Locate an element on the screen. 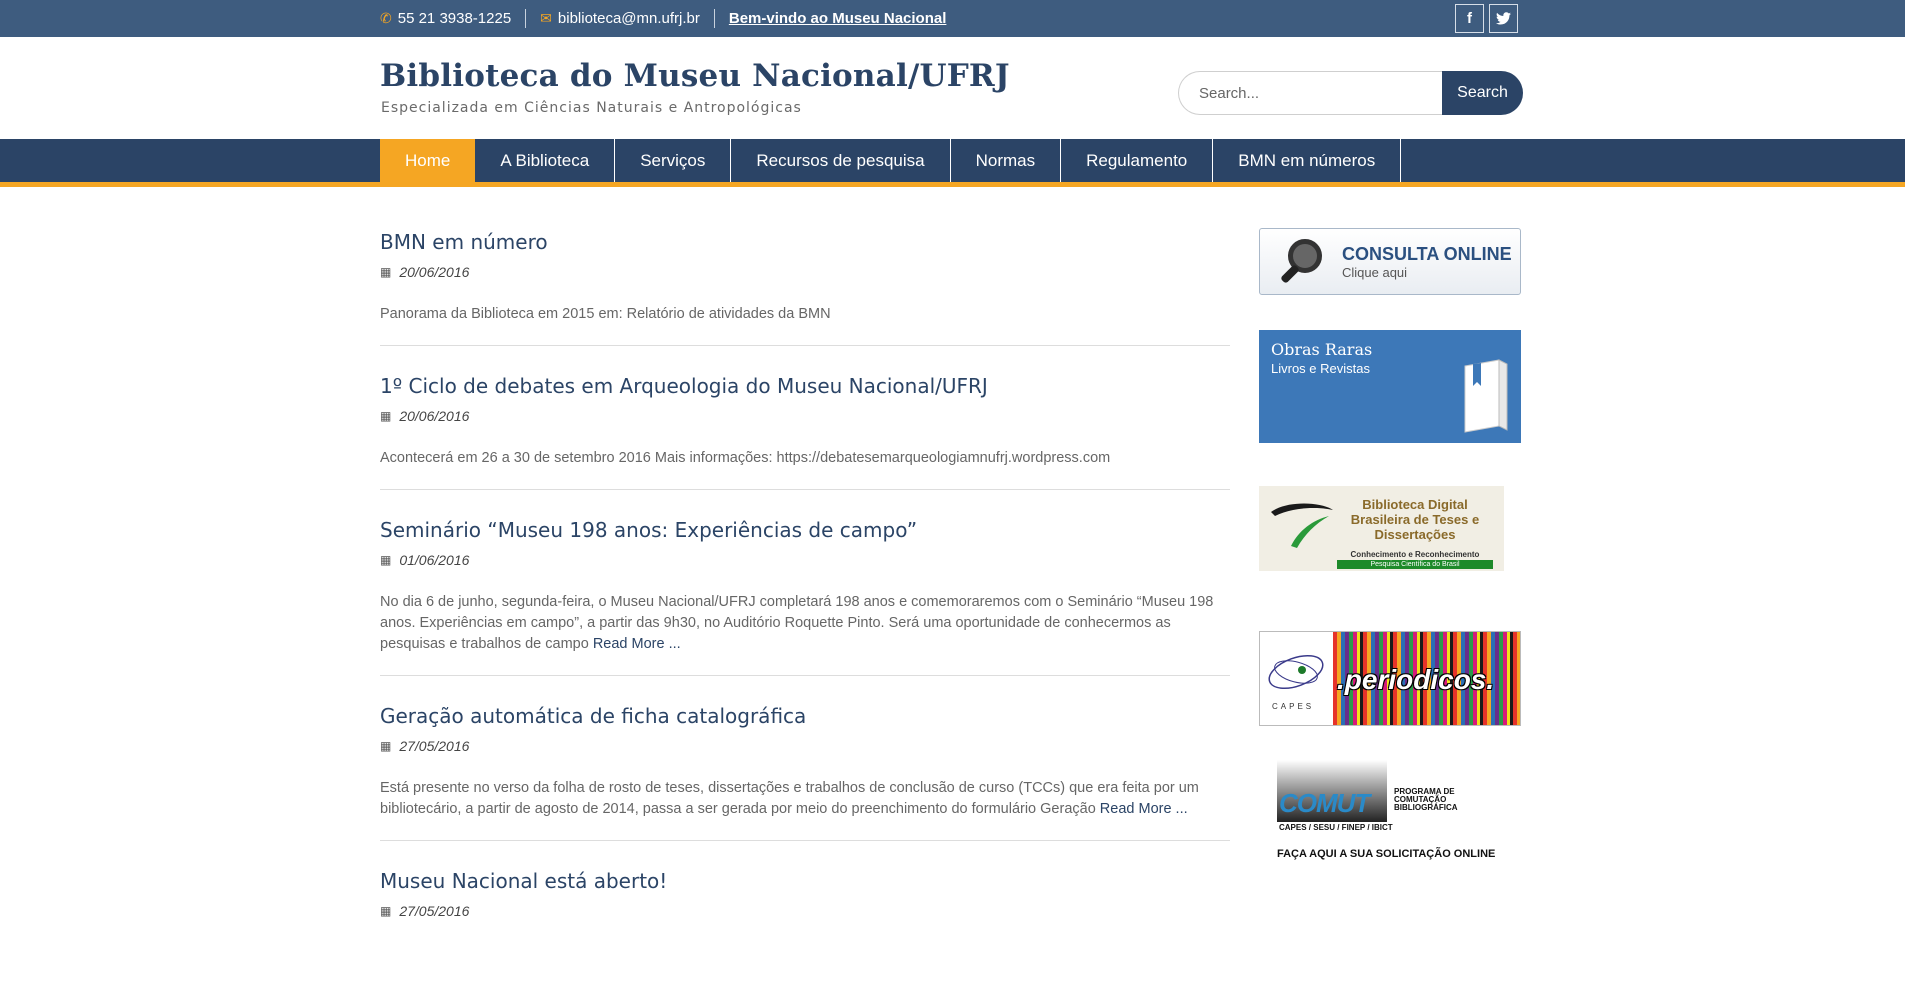 Image resolution: width=1905 pixels, height=981 pixels. nav-accent-line is located at coordinates (952, 184).